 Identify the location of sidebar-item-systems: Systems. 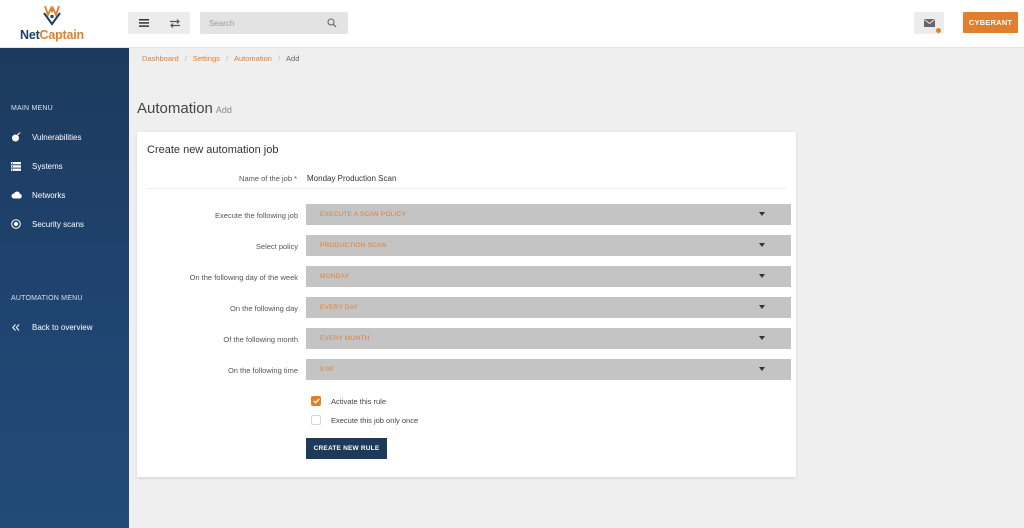
(66, 166).